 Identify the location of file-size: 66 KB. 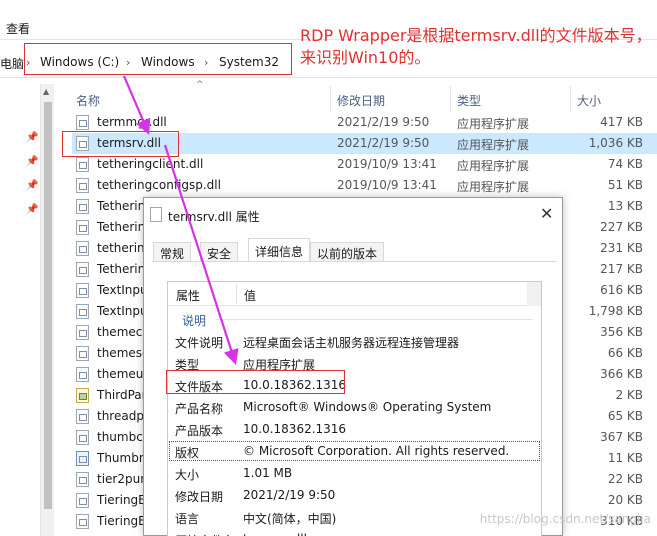
(625, 353).